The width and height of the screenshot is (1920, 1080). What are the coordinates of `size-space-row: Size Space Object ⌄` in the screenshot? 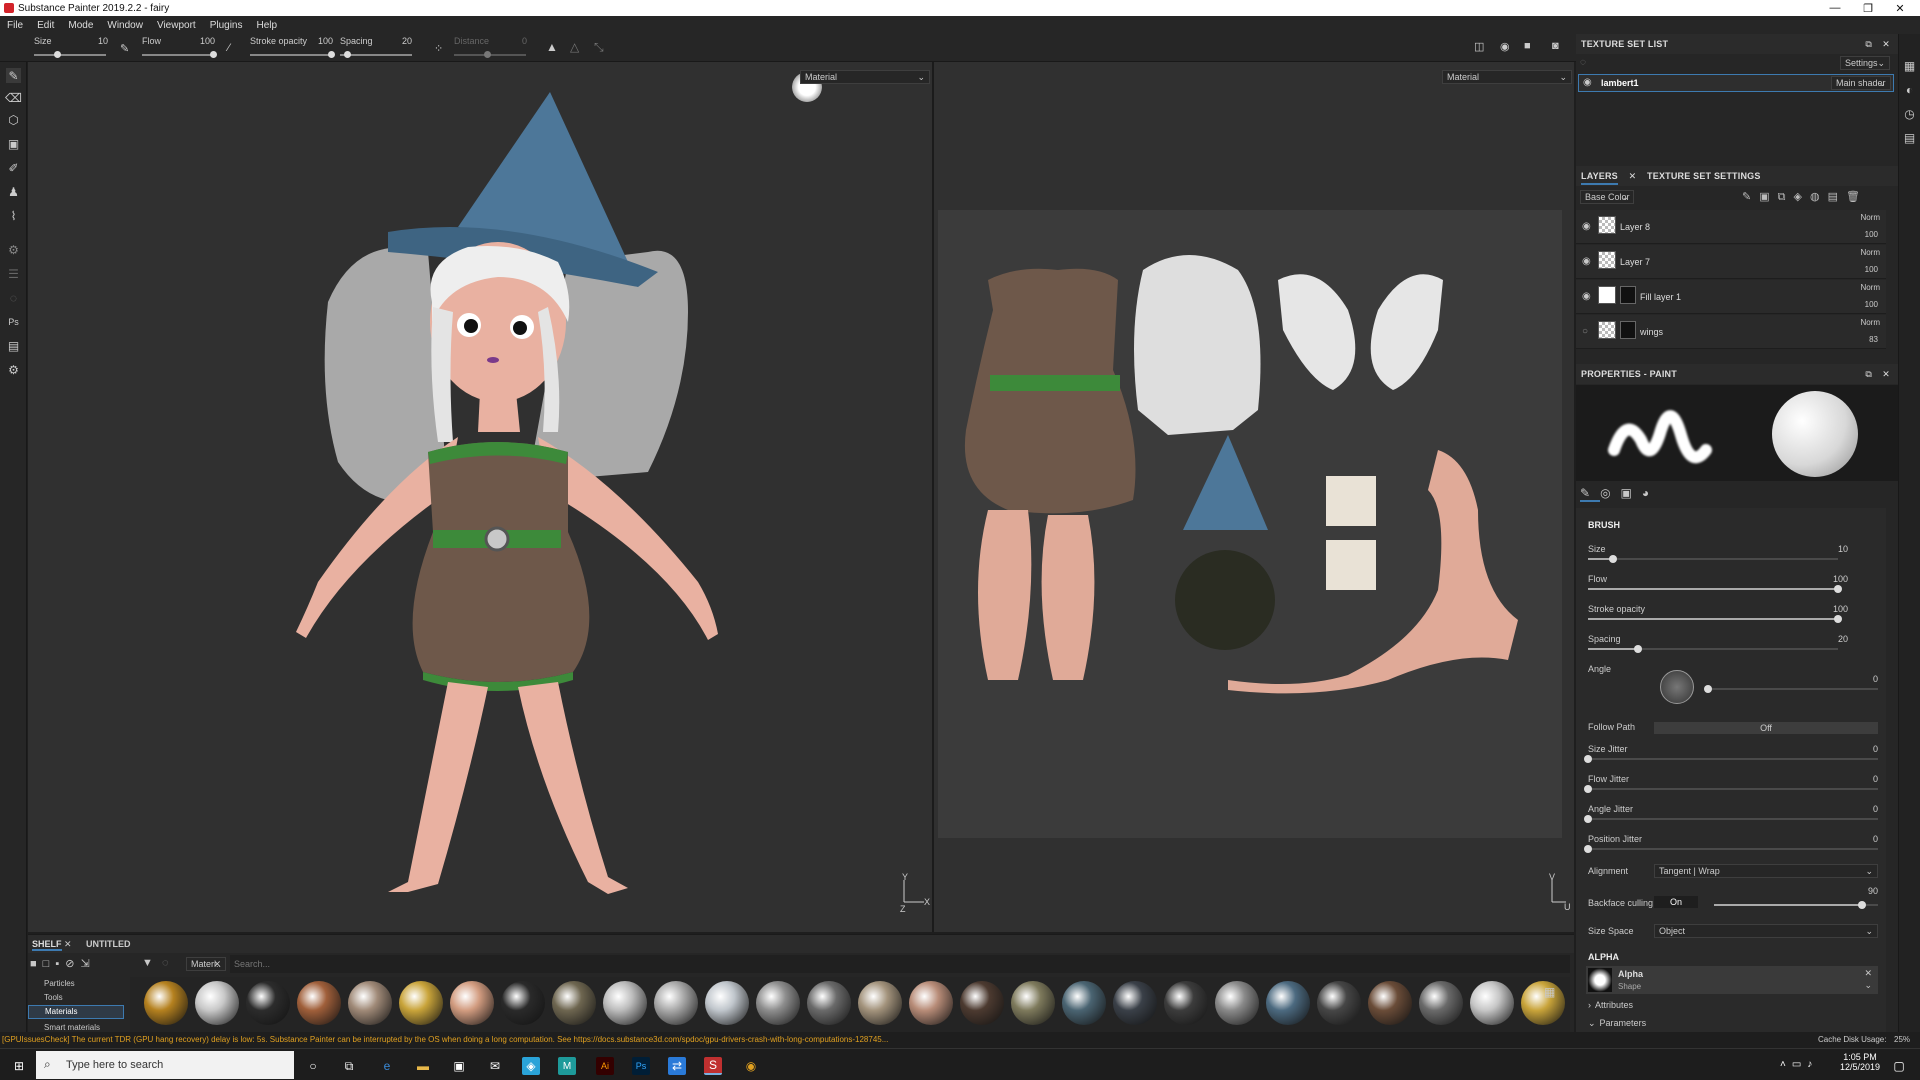 It's located at (1733, 931).